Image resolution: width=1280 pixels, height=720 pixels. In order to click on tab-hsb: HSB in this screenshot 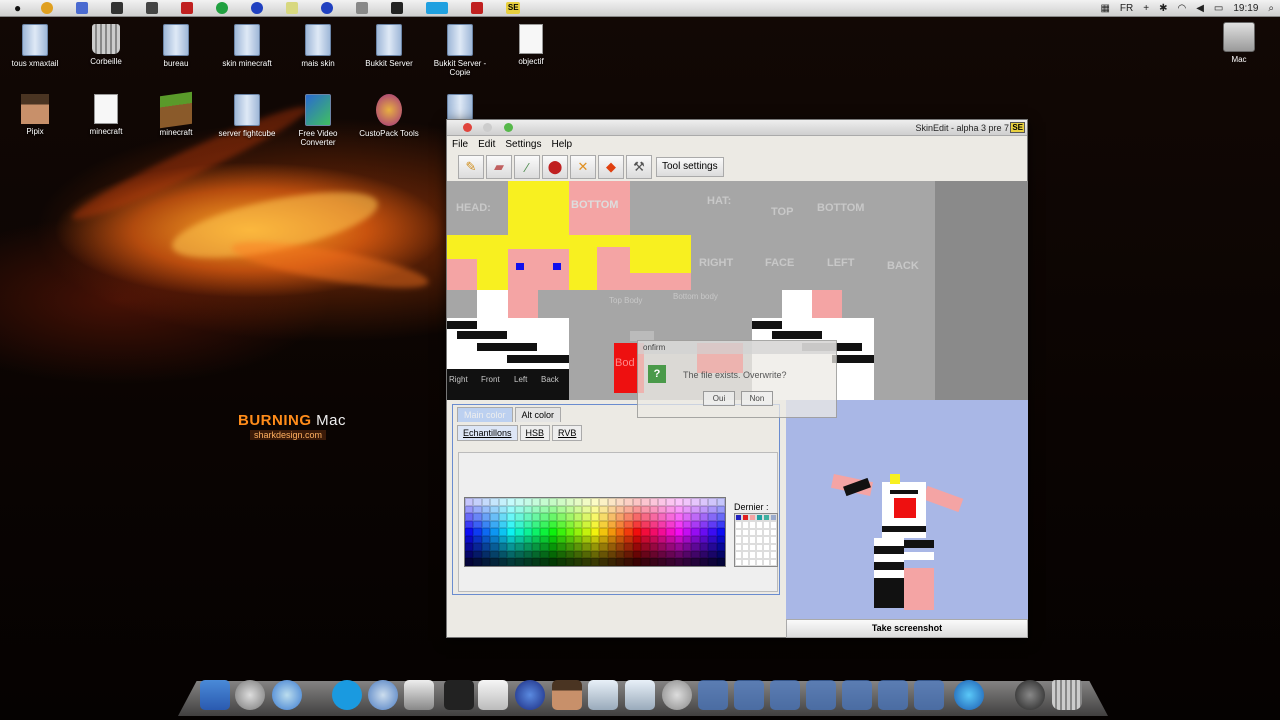, I will do `click(535, 433)`.